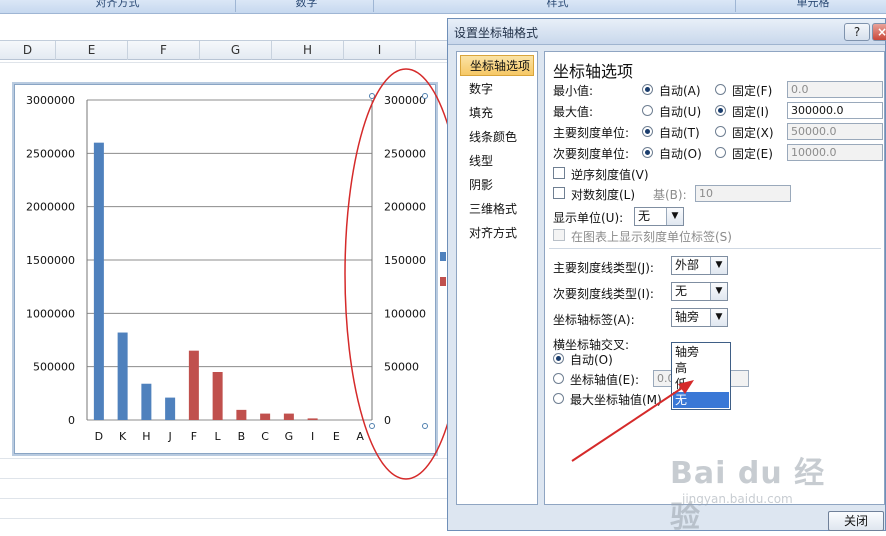 This screenshot has width=886, height=536. I want to click on nav-item-3d-format: 三维格式, so click(497, 209).